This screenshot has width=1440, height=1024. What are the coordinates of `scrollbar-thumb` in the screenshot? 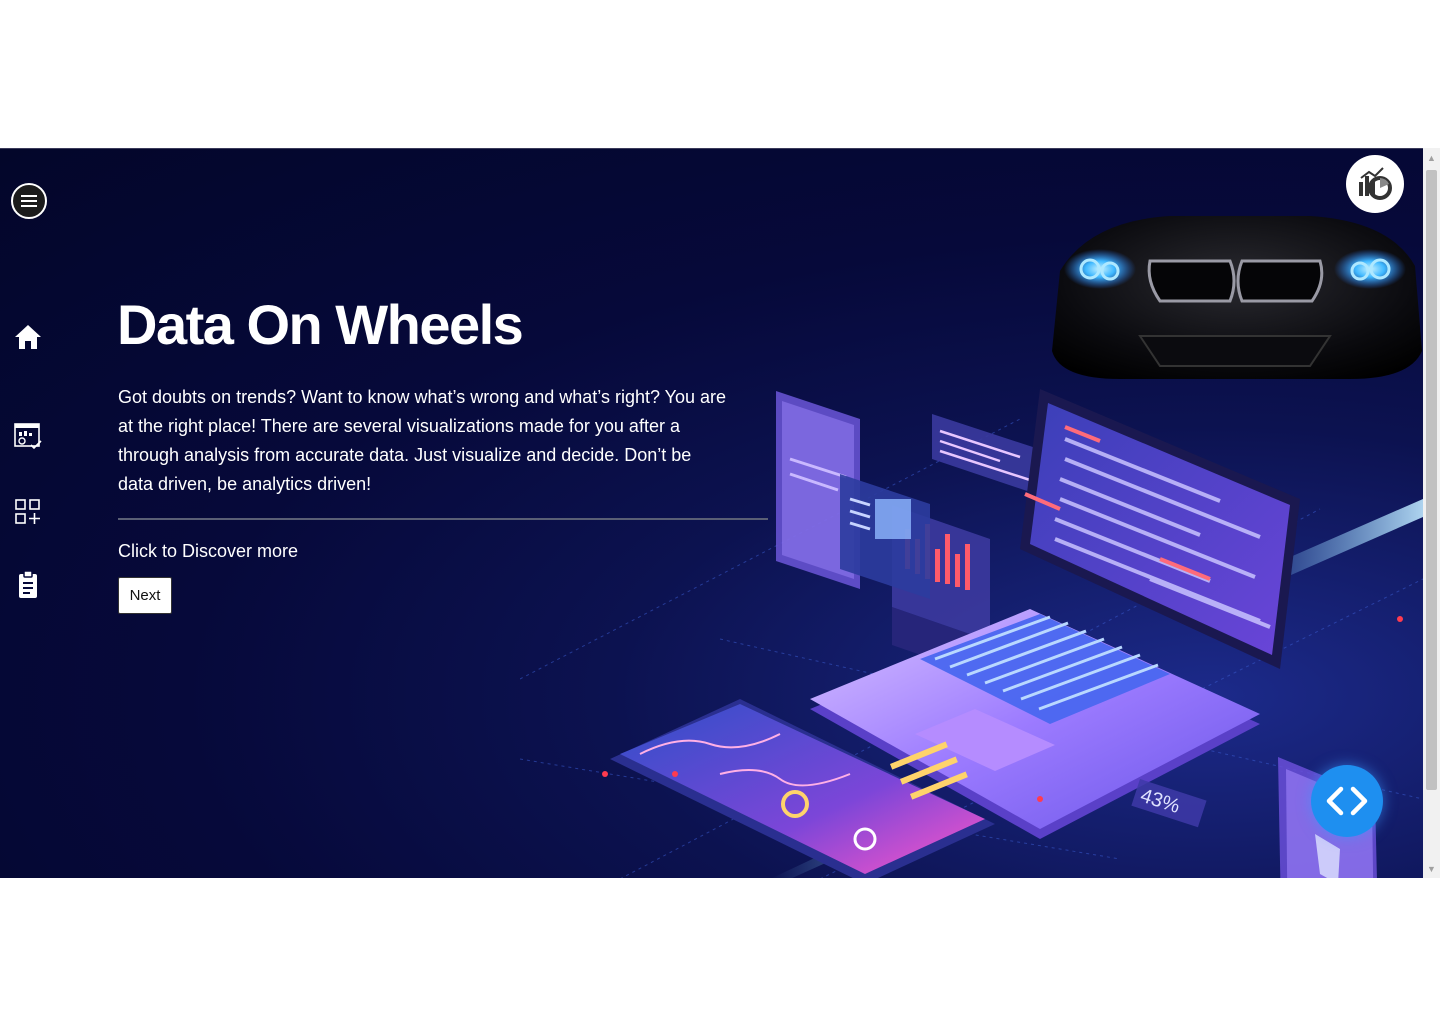 It's located at (1431, 480).